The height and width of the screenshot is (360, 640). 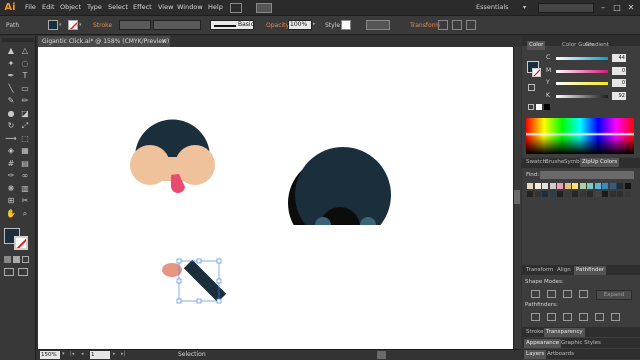 I want to click on line-tool-icon: ╲, so click(x=11, y=89).